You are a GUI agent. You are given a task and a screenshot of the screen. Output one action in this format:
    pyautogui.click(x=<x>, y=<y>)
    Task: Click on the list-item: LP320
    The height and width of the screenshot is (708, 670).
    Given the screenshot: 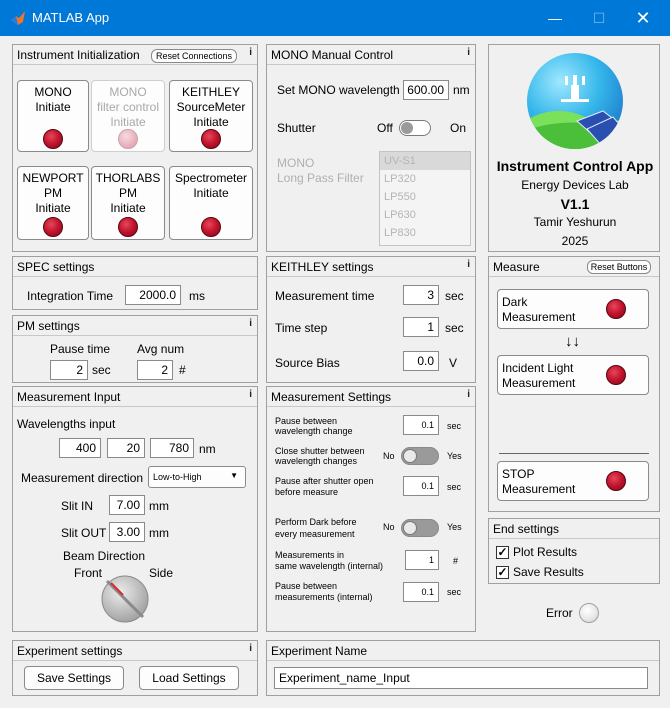 What is the action you would take?
    pyautogui.click(x=425, y=179)
    